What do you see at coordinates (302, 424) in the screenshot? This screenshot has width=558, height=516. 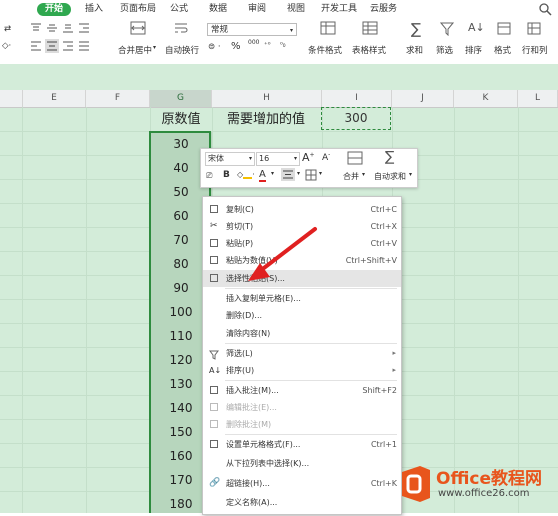 I see `menu-item-delete-comment: 删除批注(M)` at bounding box center [302, 424].